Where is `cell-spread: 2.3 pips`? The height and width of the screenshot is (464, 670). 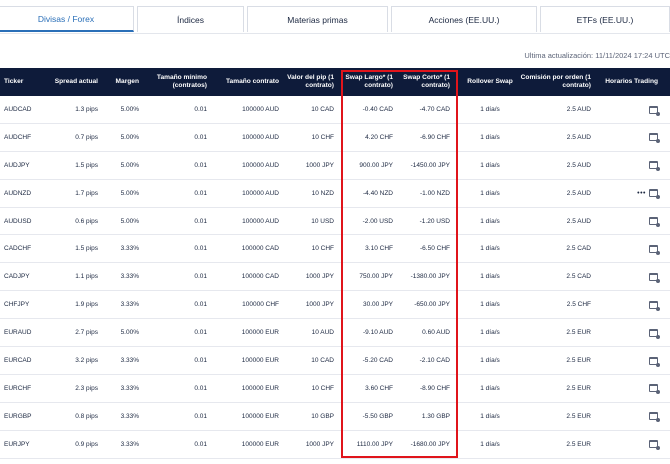 cell-spread: 2.3 pips is located at coordinates (86, 388).